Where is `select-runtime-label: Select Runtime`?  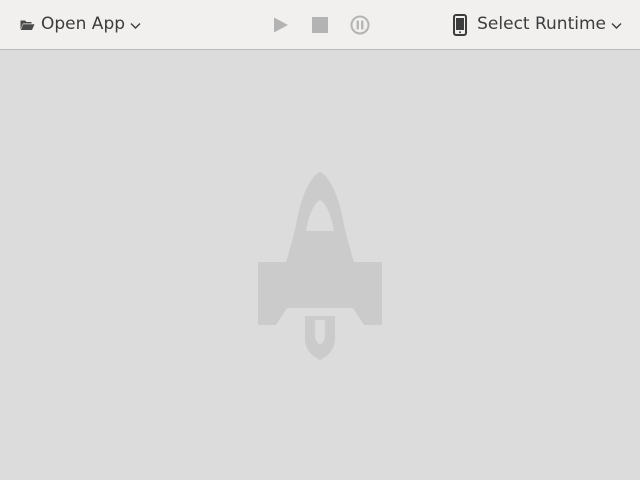 select-runtime-label: Select Runtime is located at coordinates (541, 24).